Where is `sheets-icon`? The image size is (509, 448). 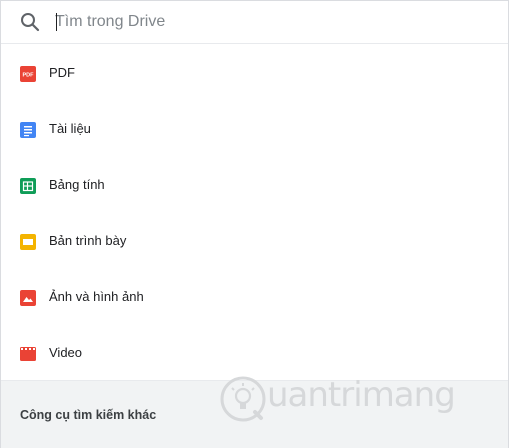
sheets-icon is located at coordinates (28, 186).